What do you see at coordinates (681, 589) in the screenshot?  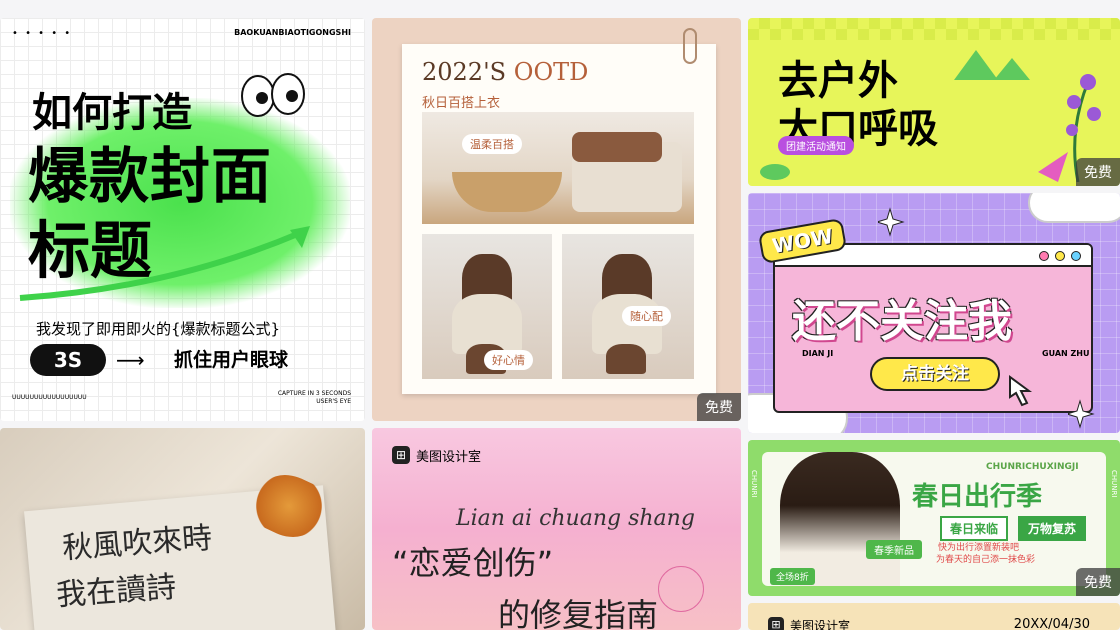 I see `circle-decoration` at bounding box center [681, 589].